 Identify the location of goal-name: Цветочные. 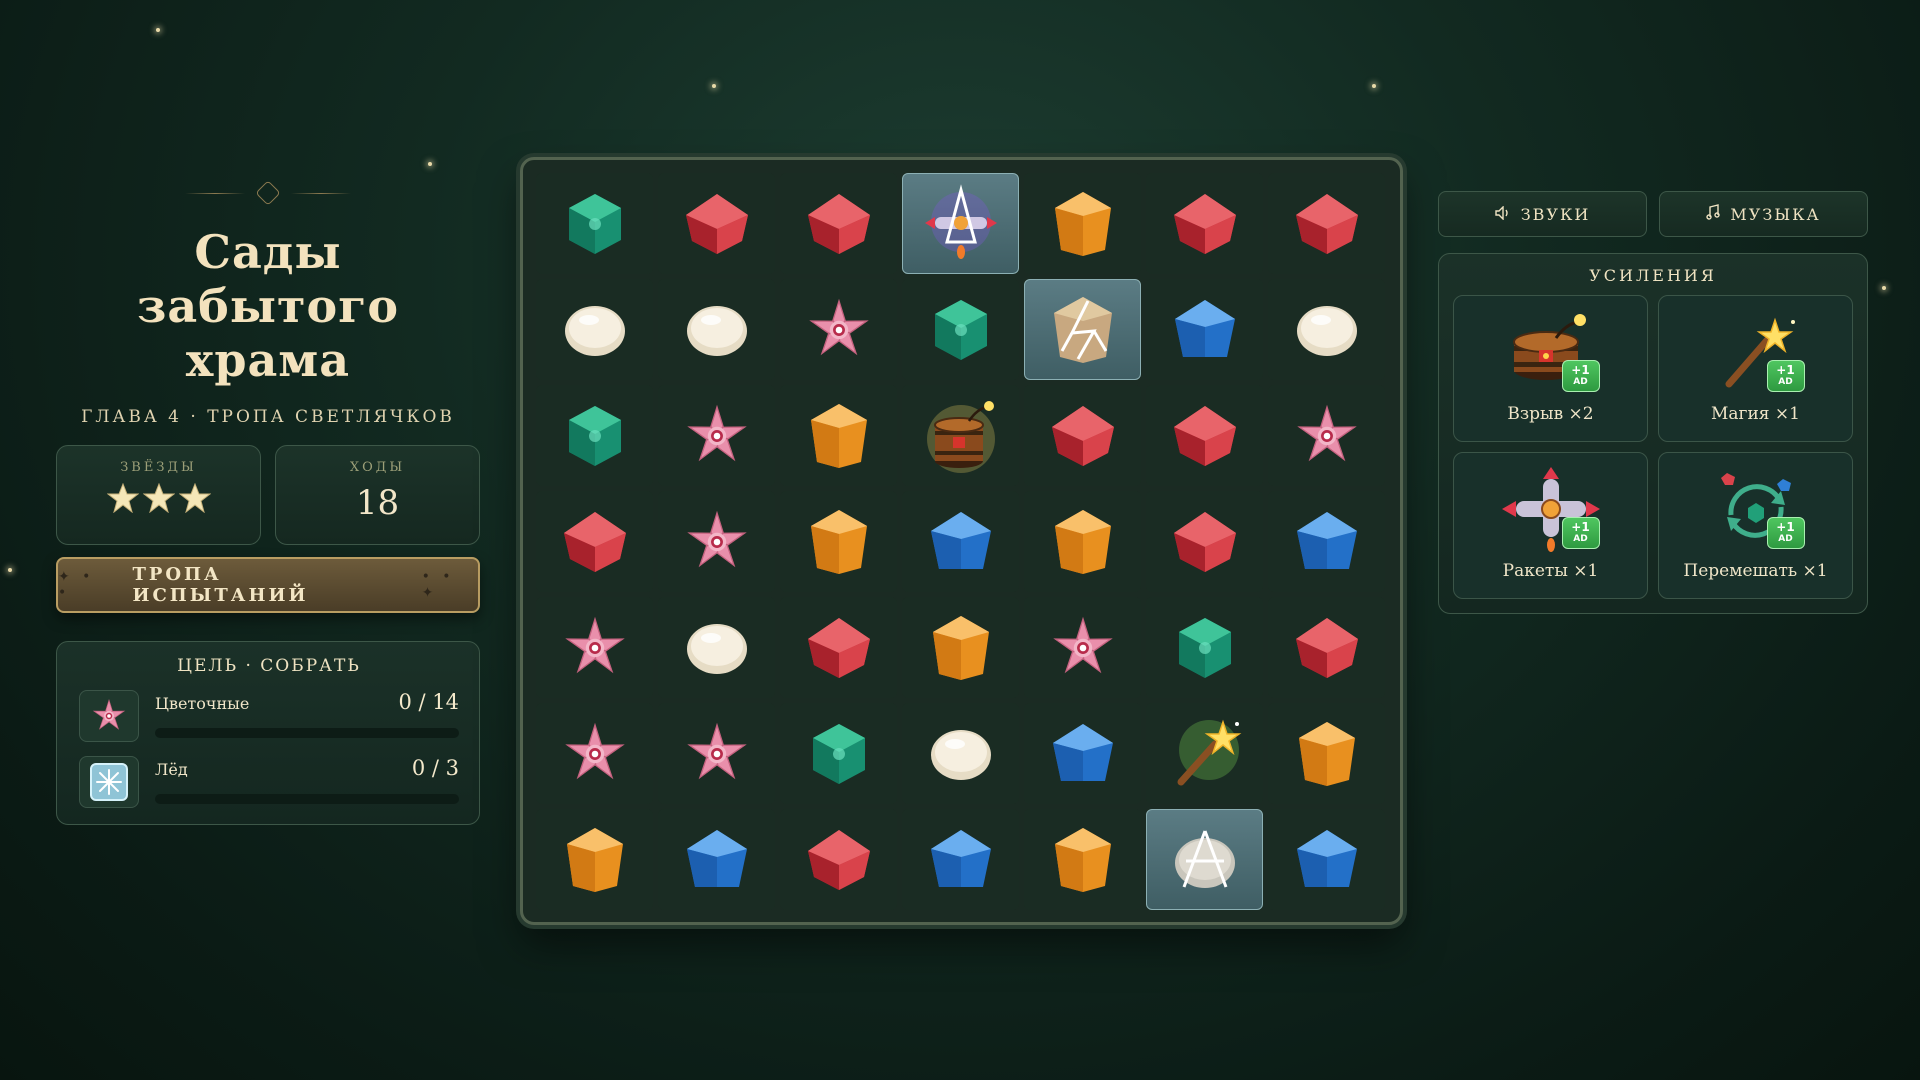
(202, 703).